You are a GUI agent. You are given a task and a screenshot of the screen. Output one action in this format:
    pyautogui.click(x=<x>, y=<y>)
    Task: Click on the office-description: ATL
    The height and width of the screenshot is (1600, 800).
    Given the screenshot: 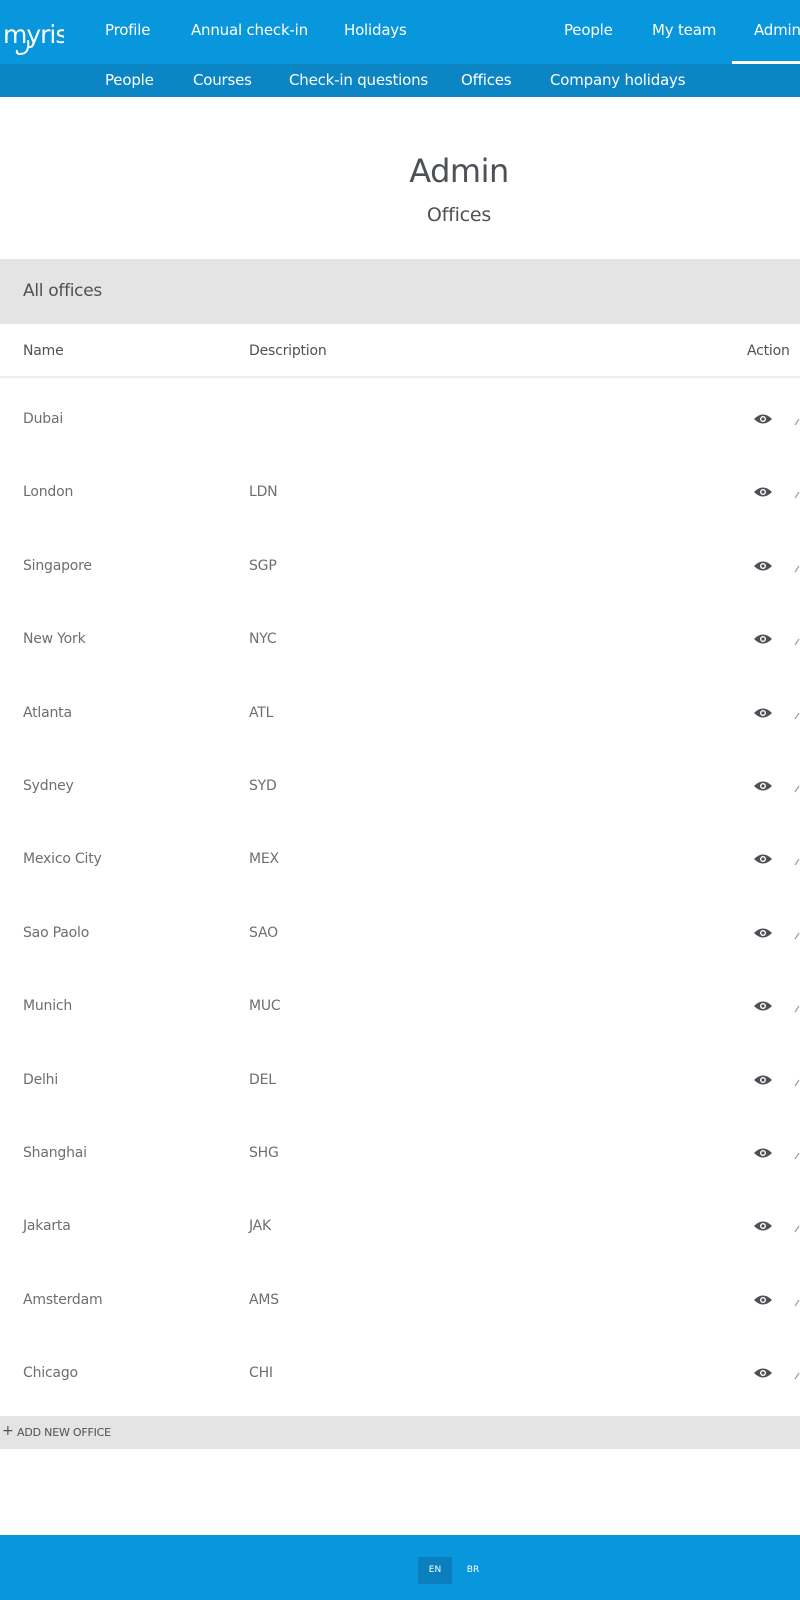 What is the action you would take?
    pyautogui.click(x=261, y=712)
    